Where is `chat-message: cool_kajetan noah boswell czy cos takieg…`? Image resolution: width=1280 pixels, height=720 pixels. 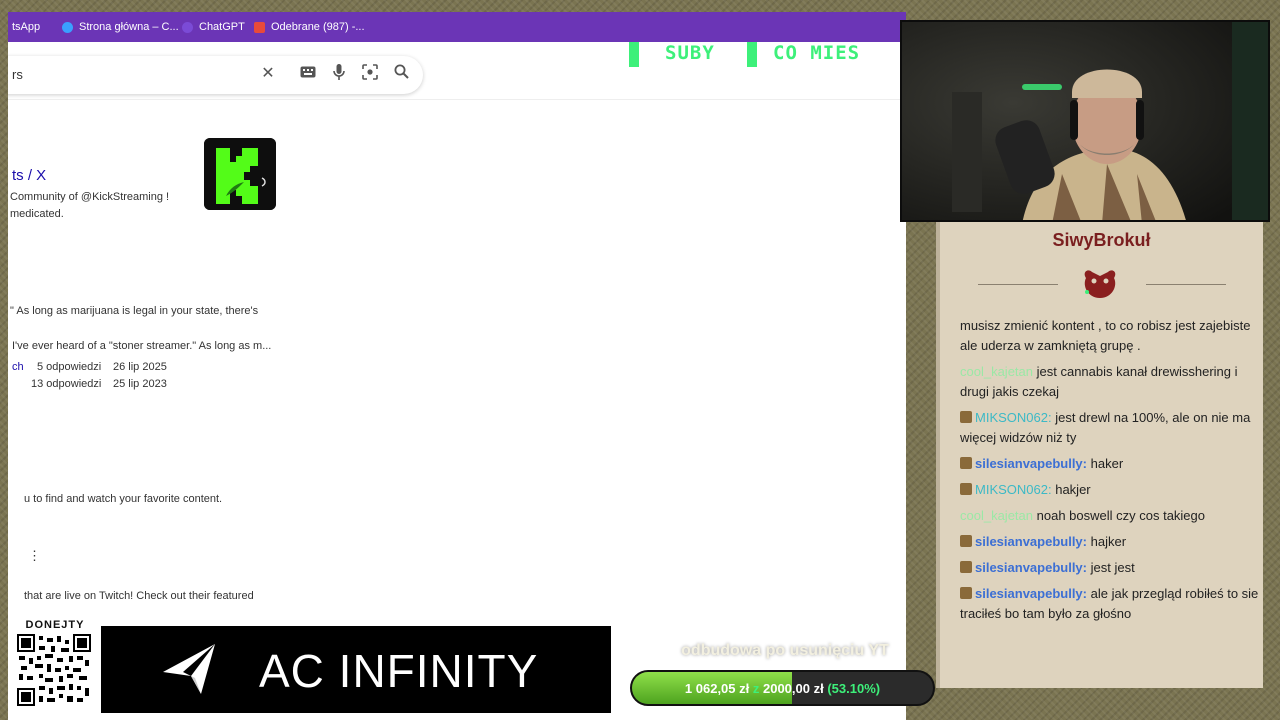
chat-message: cool_kajetan noah boswell czy cos takieg… is located at coordinates (1110, 516).